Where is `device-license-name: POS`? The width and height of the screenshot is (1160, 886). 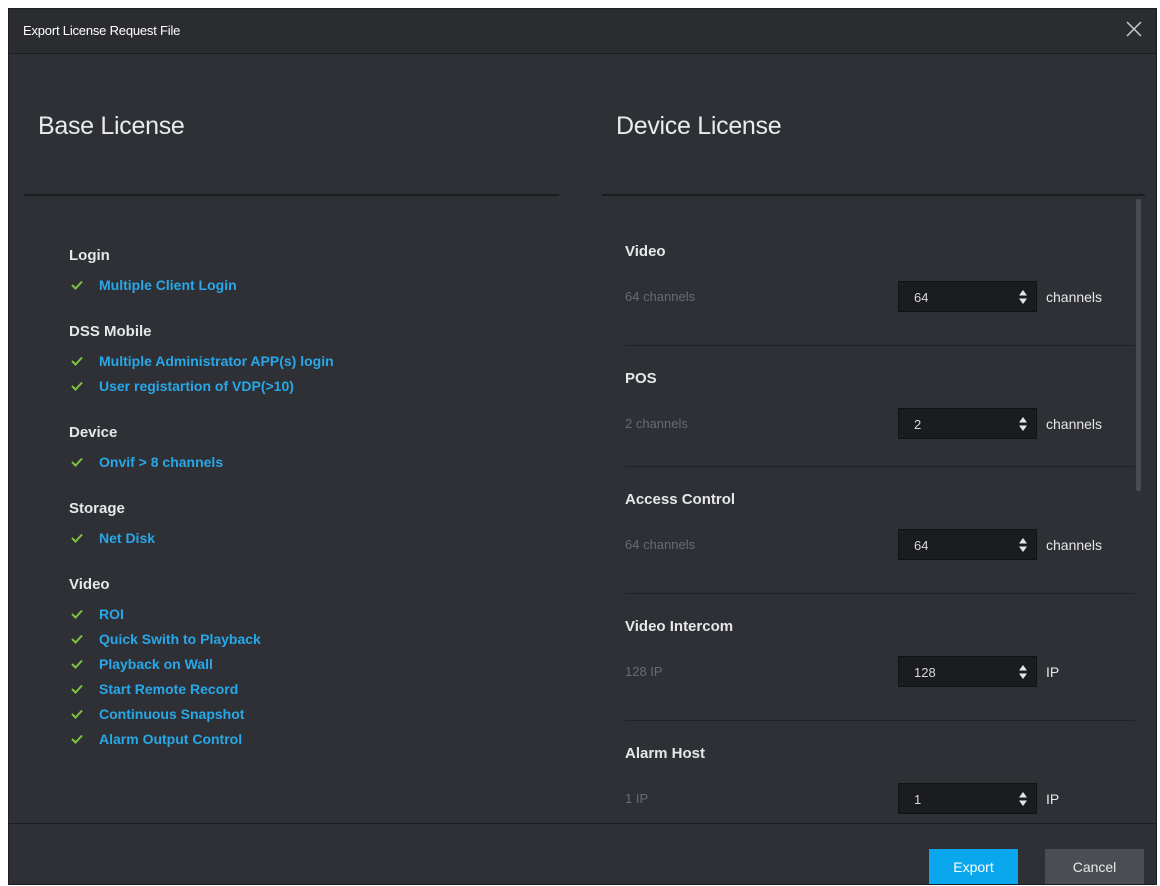 device-license-name: POS is located at coordinates (641, 378).